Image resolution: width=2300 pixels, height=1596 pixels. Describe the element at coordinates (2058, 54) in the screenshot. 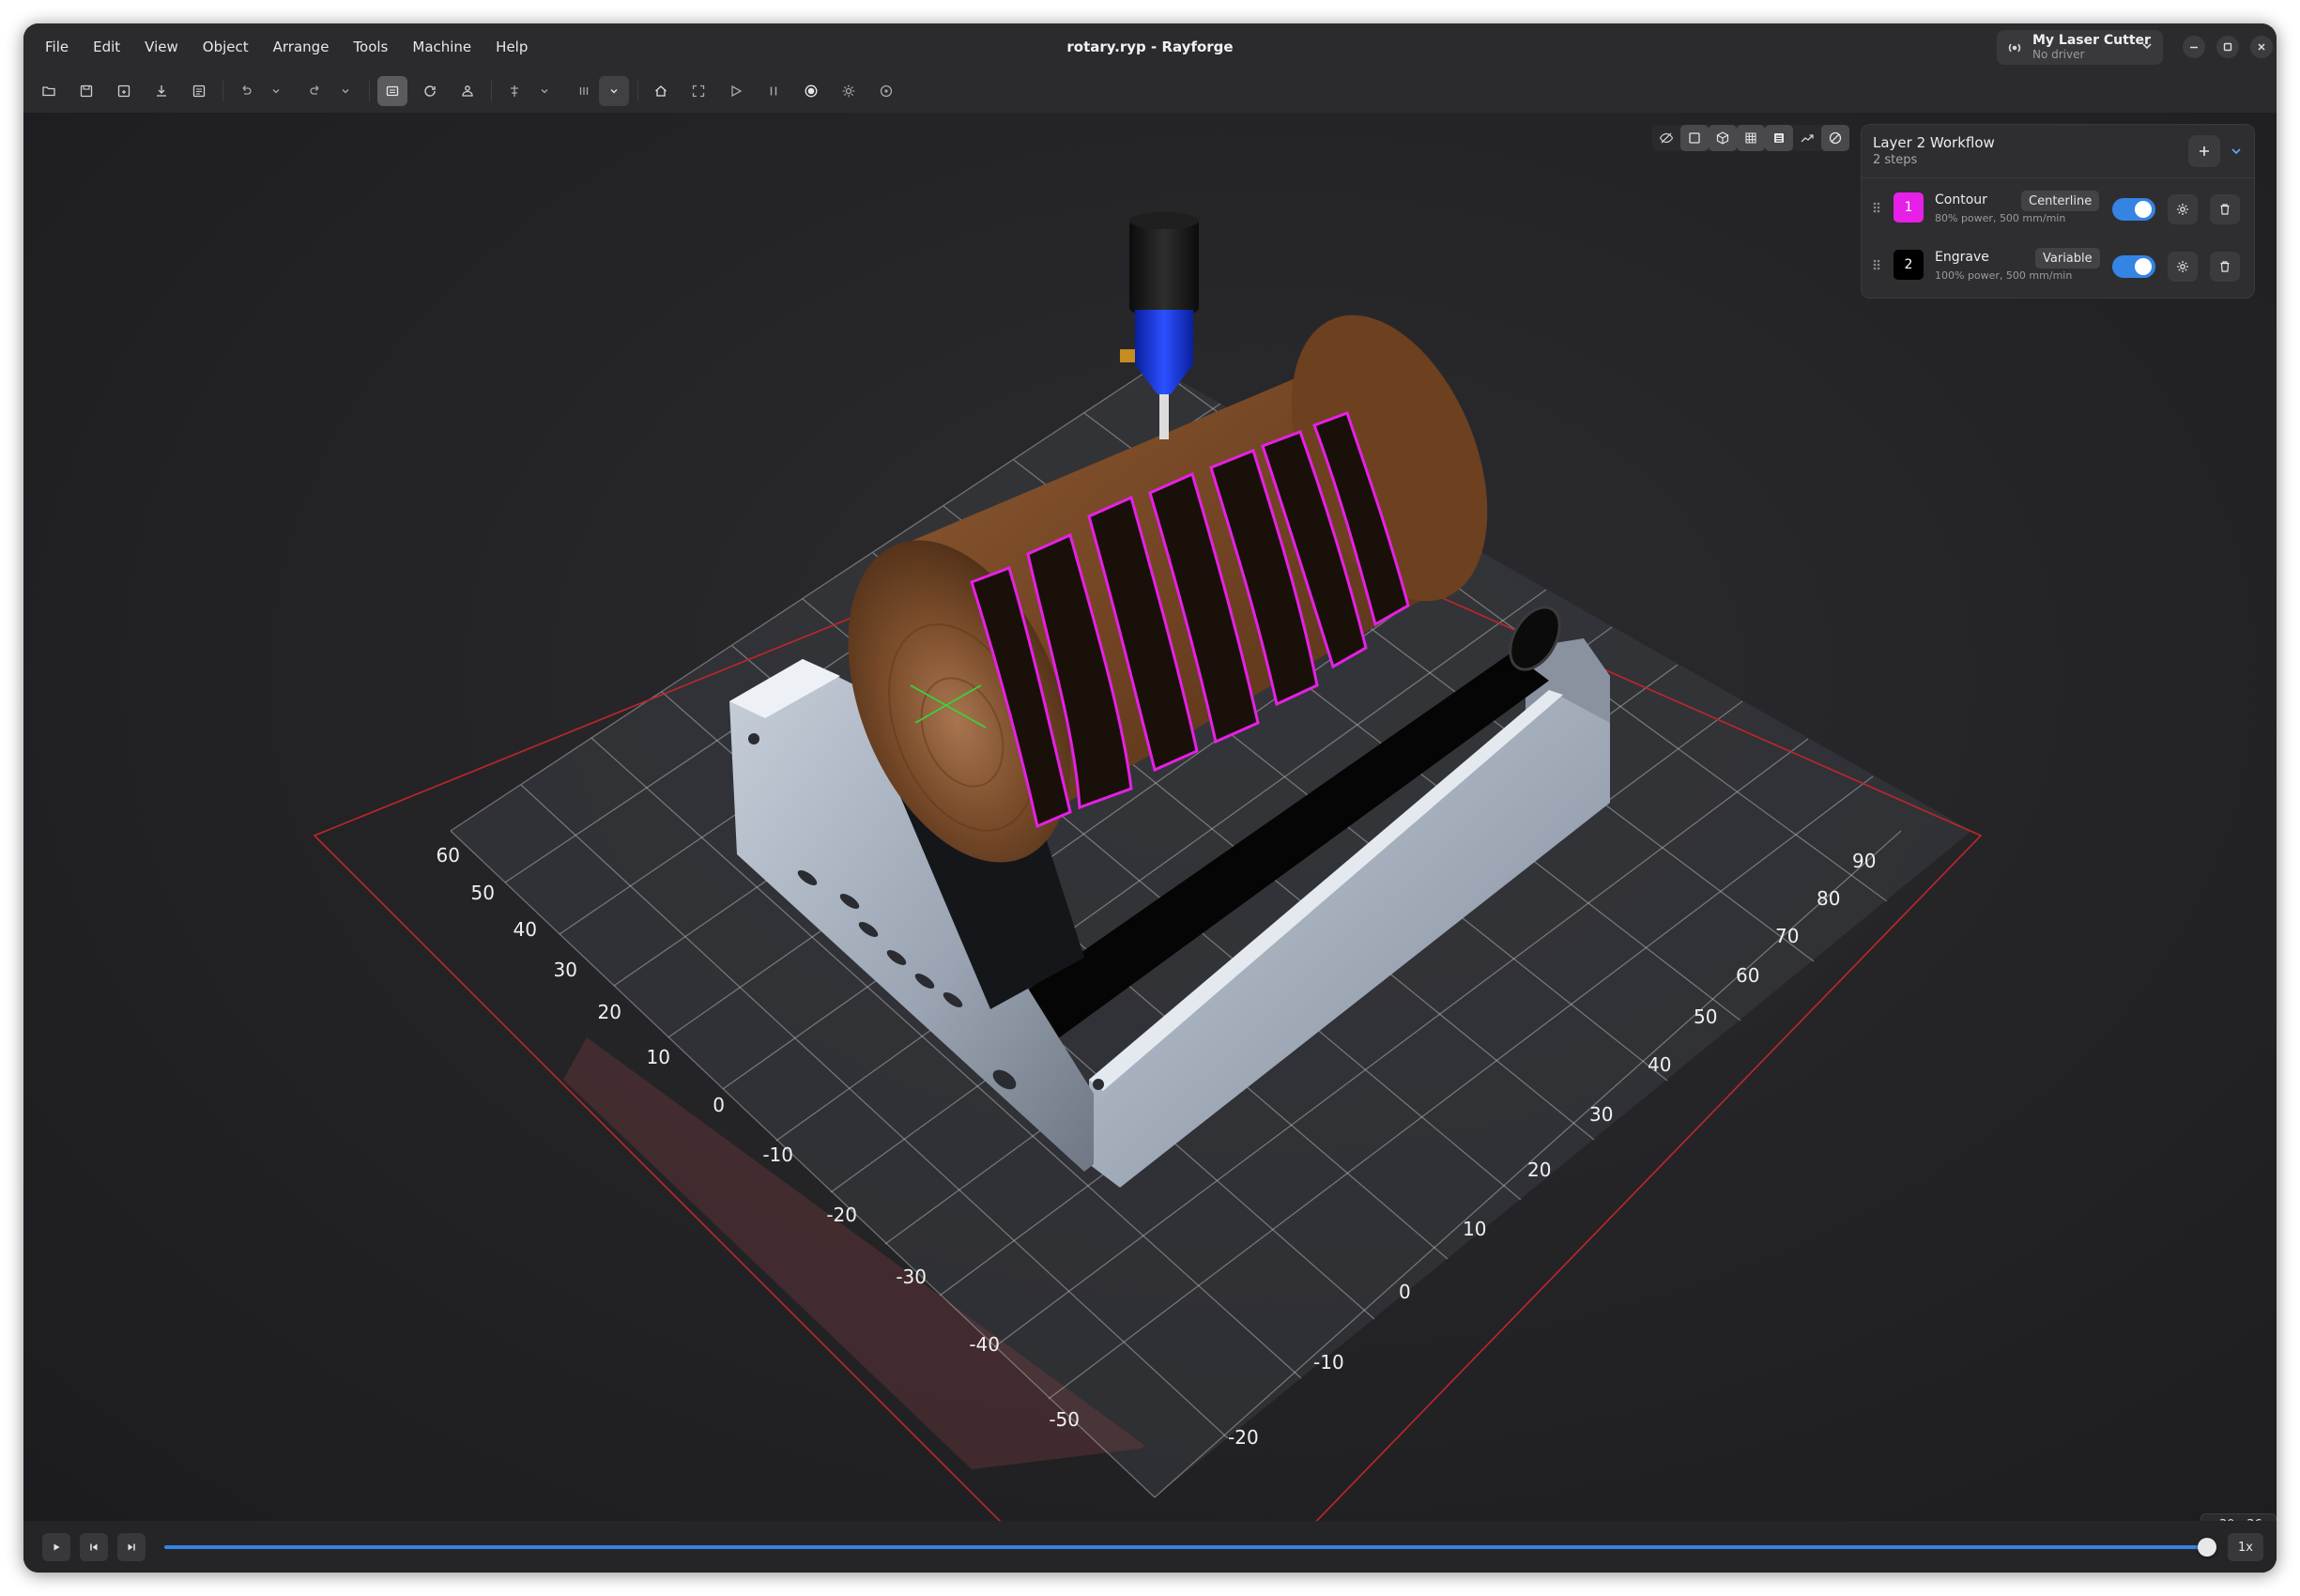

I see `machine-driver-status: No driver` at that location.